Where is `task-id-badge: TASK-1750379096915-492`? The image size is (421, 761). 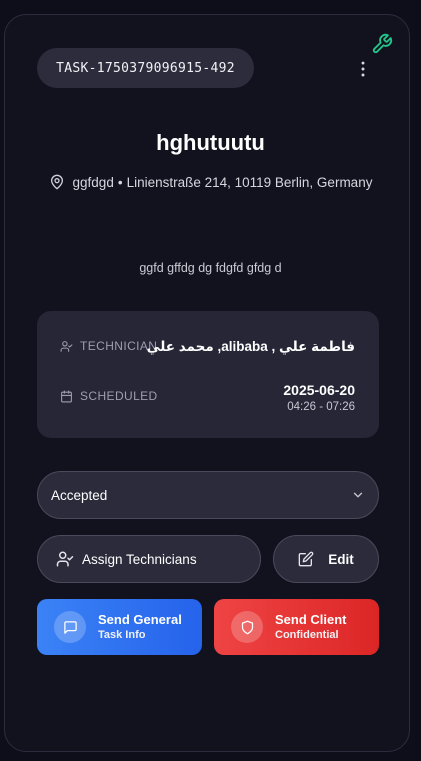 task-id-badge: TASK-1750379096915-492 is located at coordinates (145, 68).